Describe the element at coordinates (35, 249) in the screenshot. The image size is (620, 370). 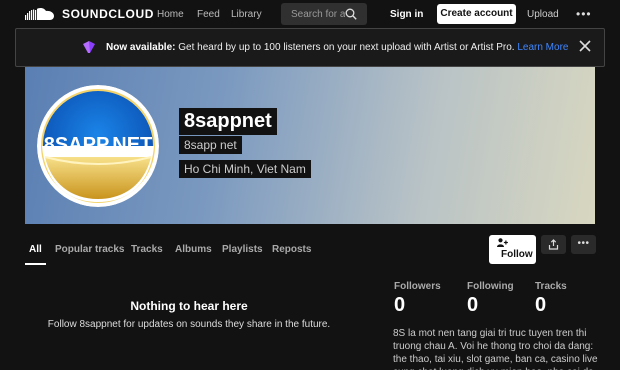
I see `tab-all: All` at that location.